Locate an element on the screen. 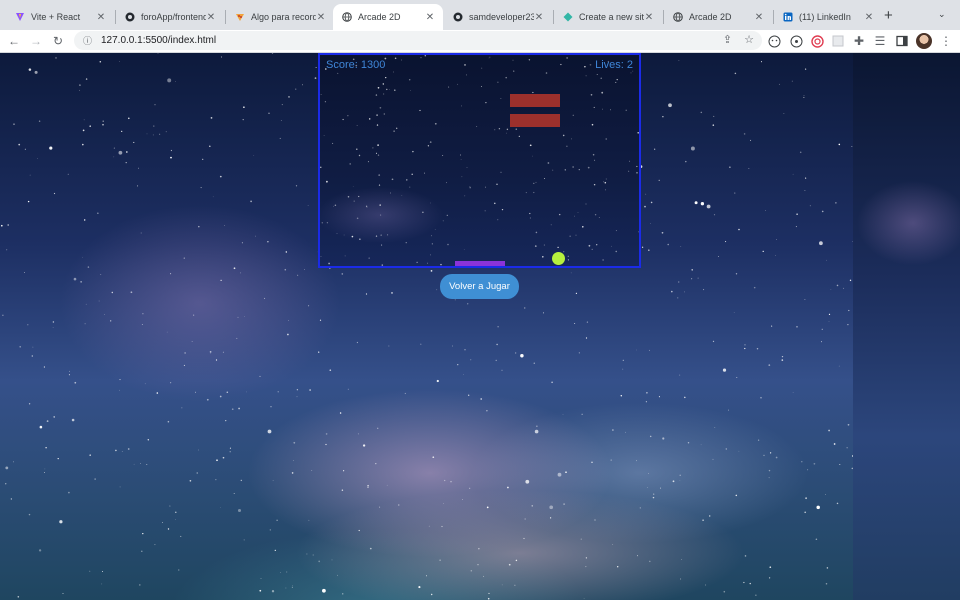 The width and height of the screenshot is (960, 600). kebab-menu-icon: ⋮ is located at coordinates (946, 41).